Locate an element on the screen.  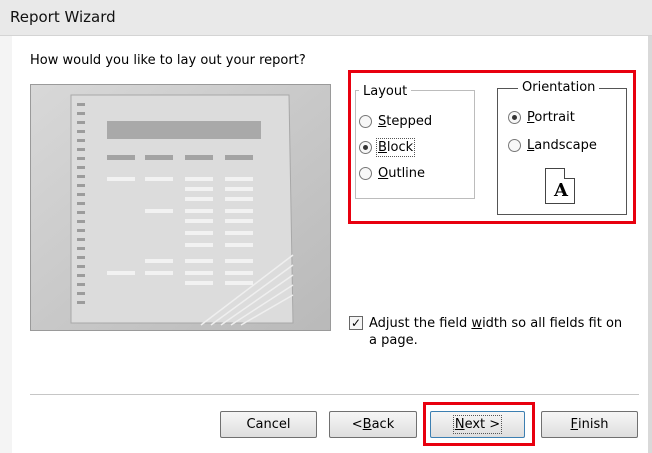
window-frame-right is located at coordinates (650, 244).